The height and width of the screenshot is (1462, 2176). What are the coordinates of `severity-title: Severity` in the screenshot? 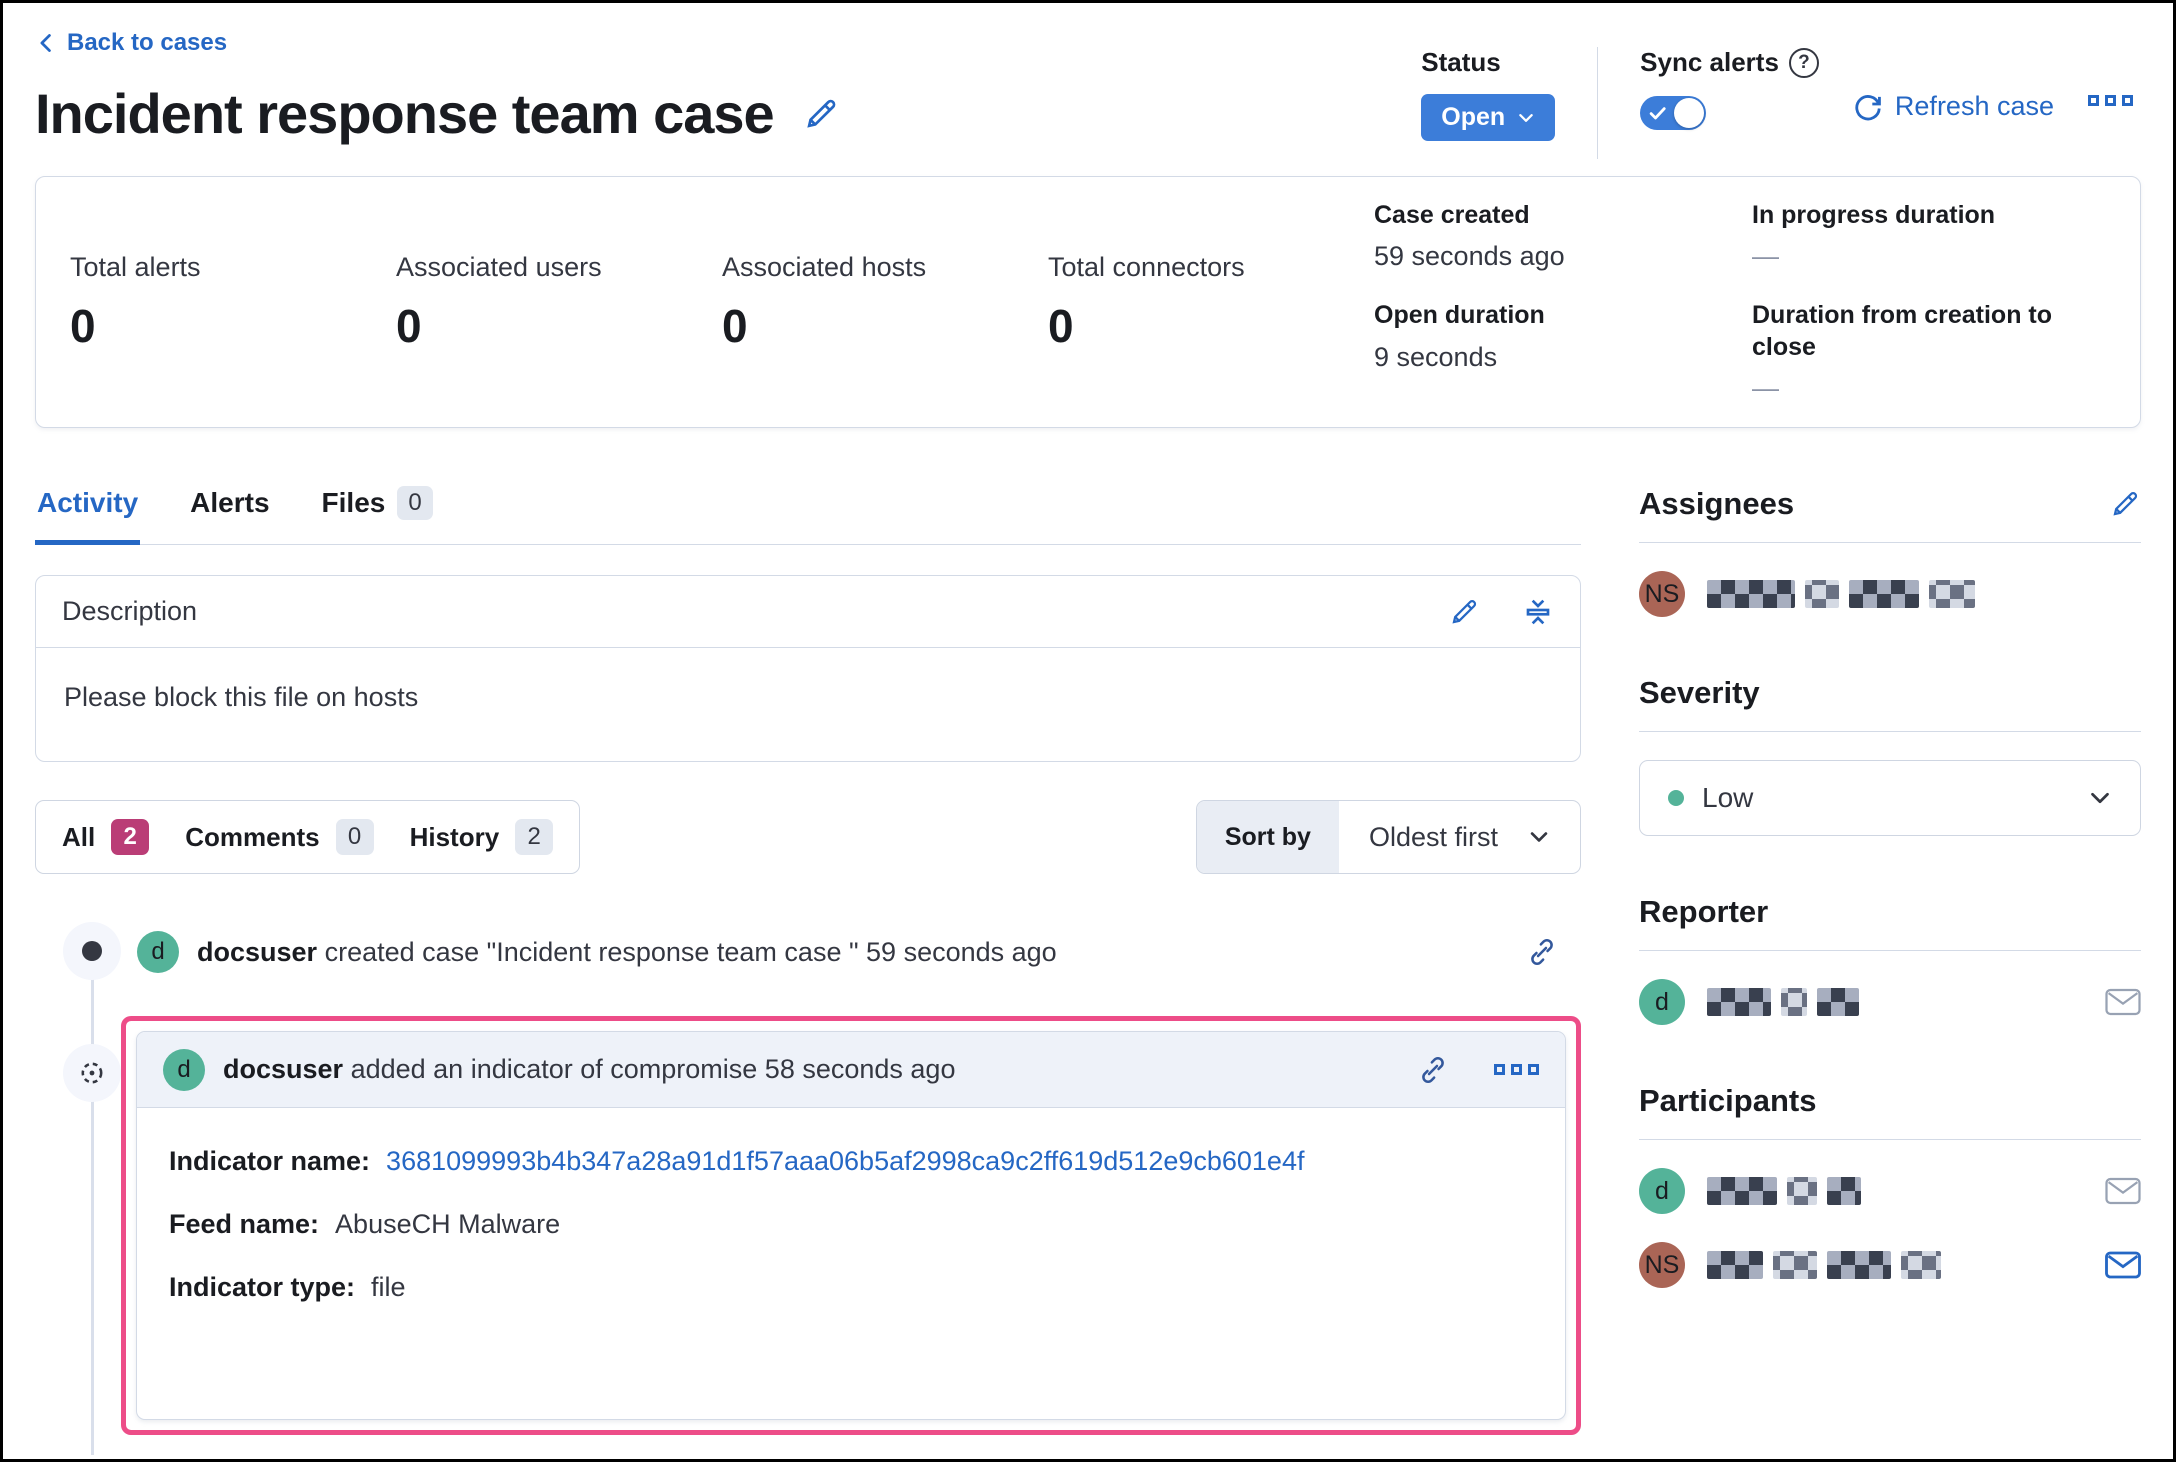 It's located at (1699, 692).